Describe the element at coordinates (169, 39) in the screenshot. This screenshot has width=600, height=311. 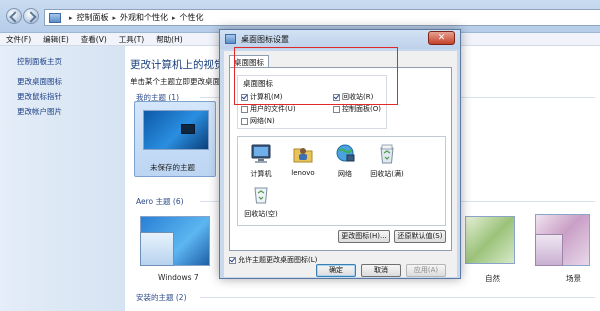
I see `menu-help: 帮助(H)` at that location.